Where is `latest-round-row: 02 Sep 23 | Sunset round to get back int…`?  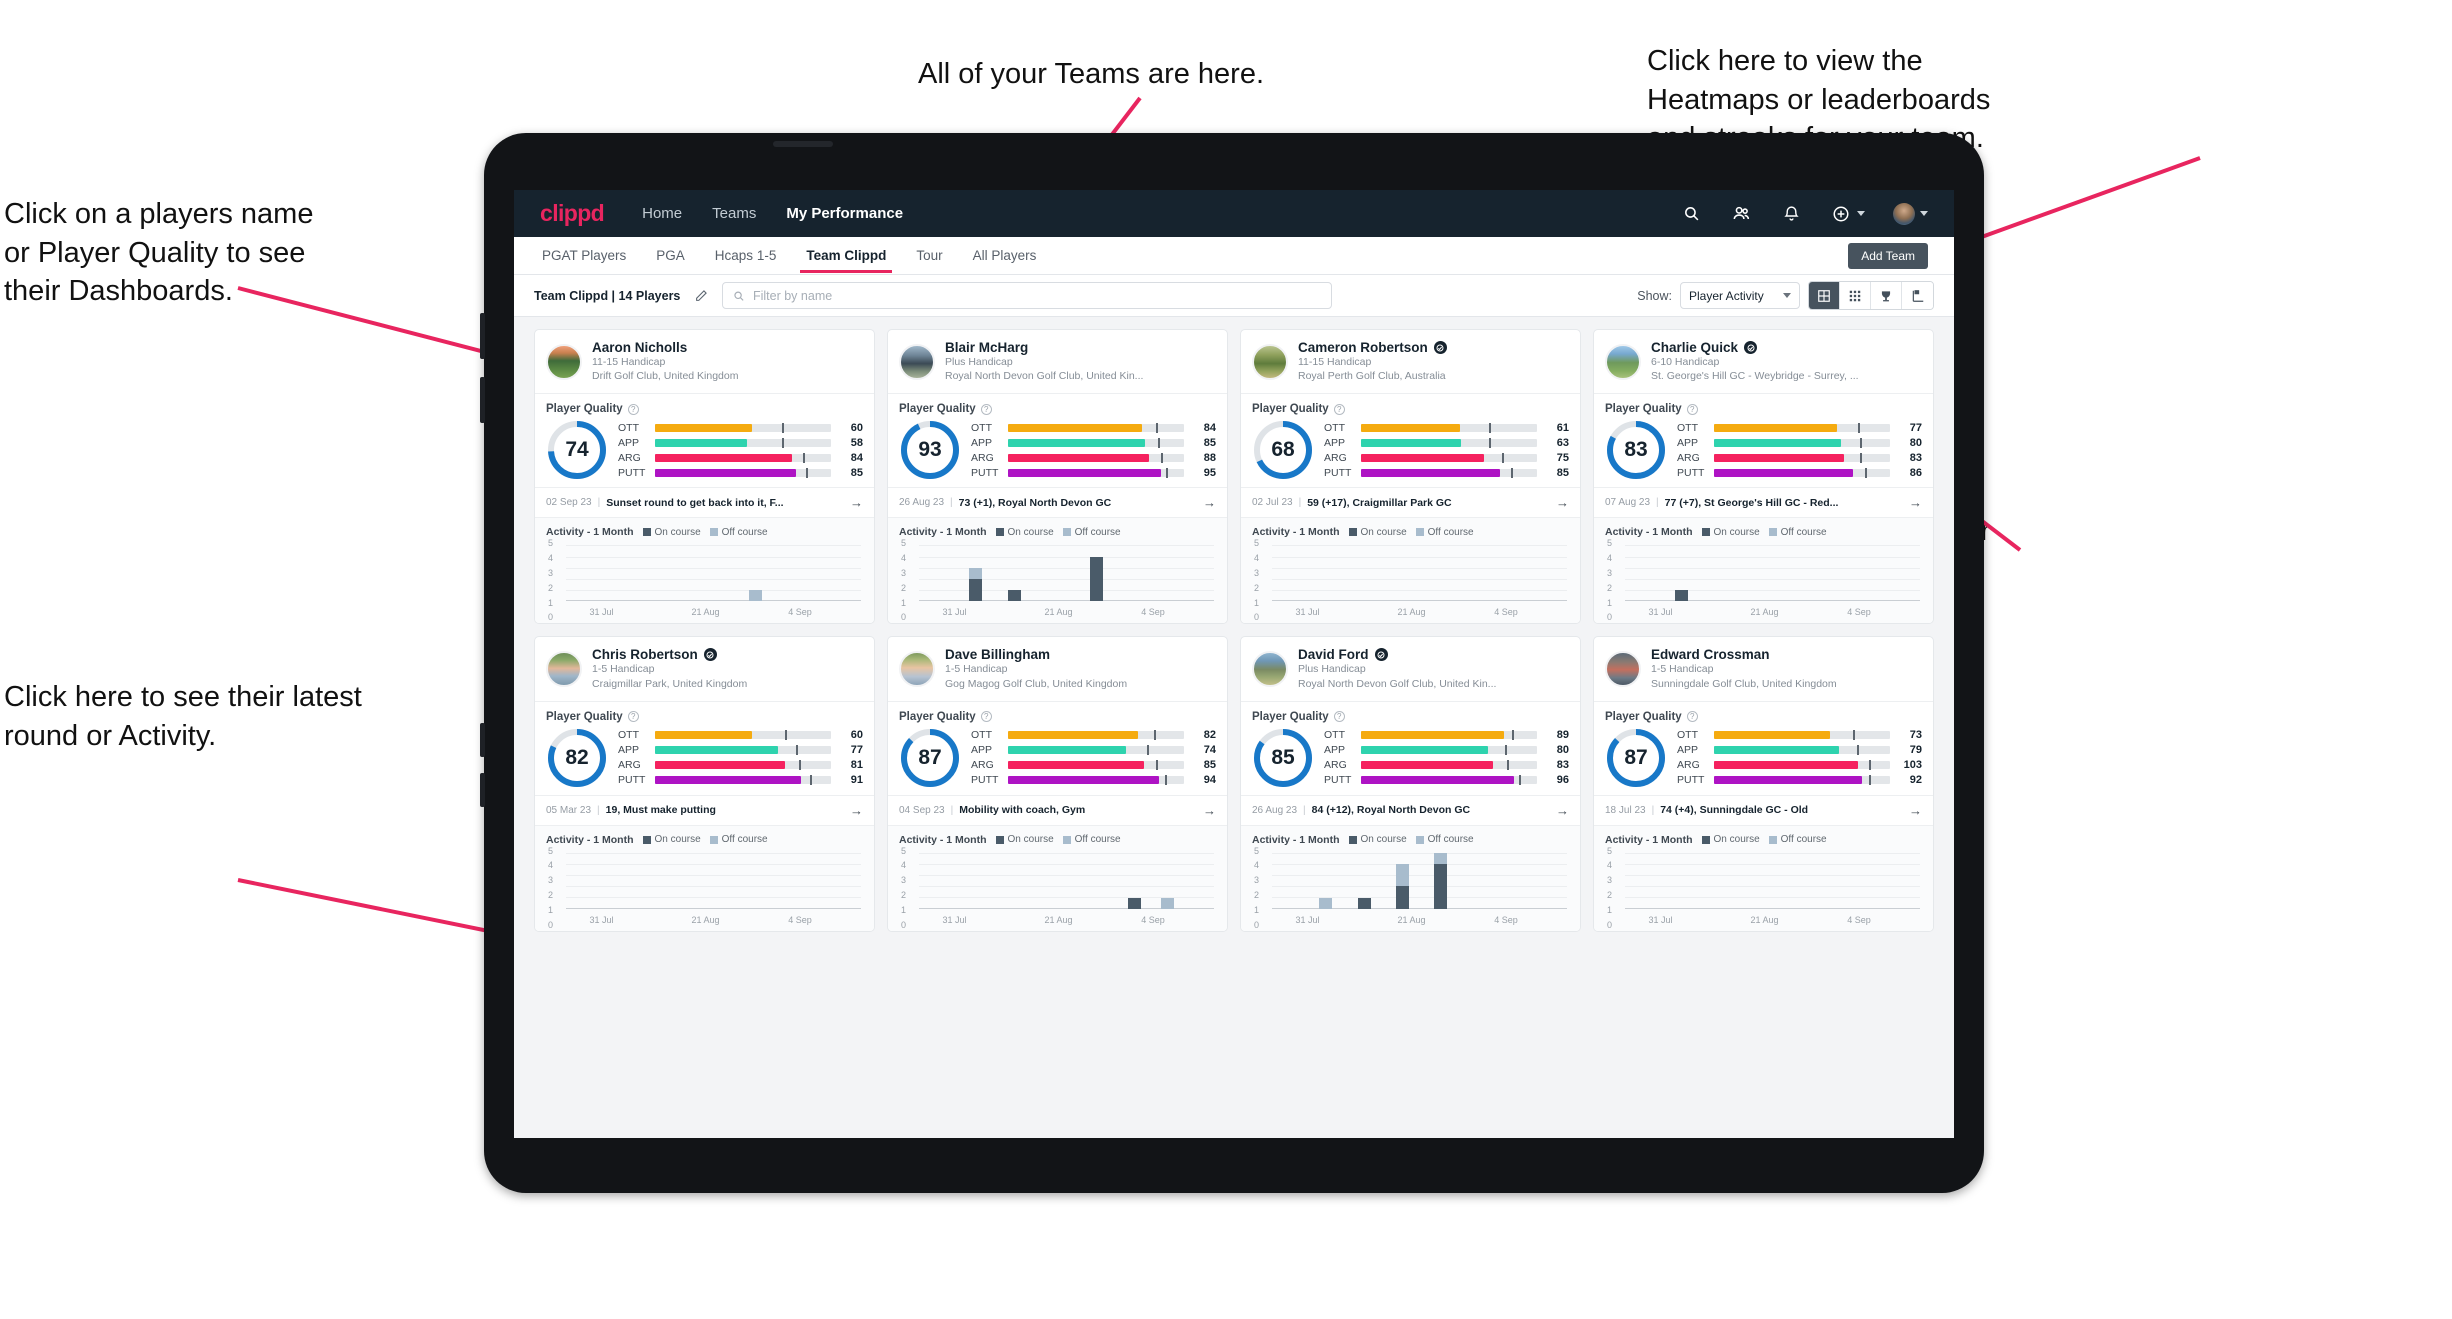
latest-round-row: 02 Sep 23 | Sunset round to get back int… is located at coordinates (704, 503).